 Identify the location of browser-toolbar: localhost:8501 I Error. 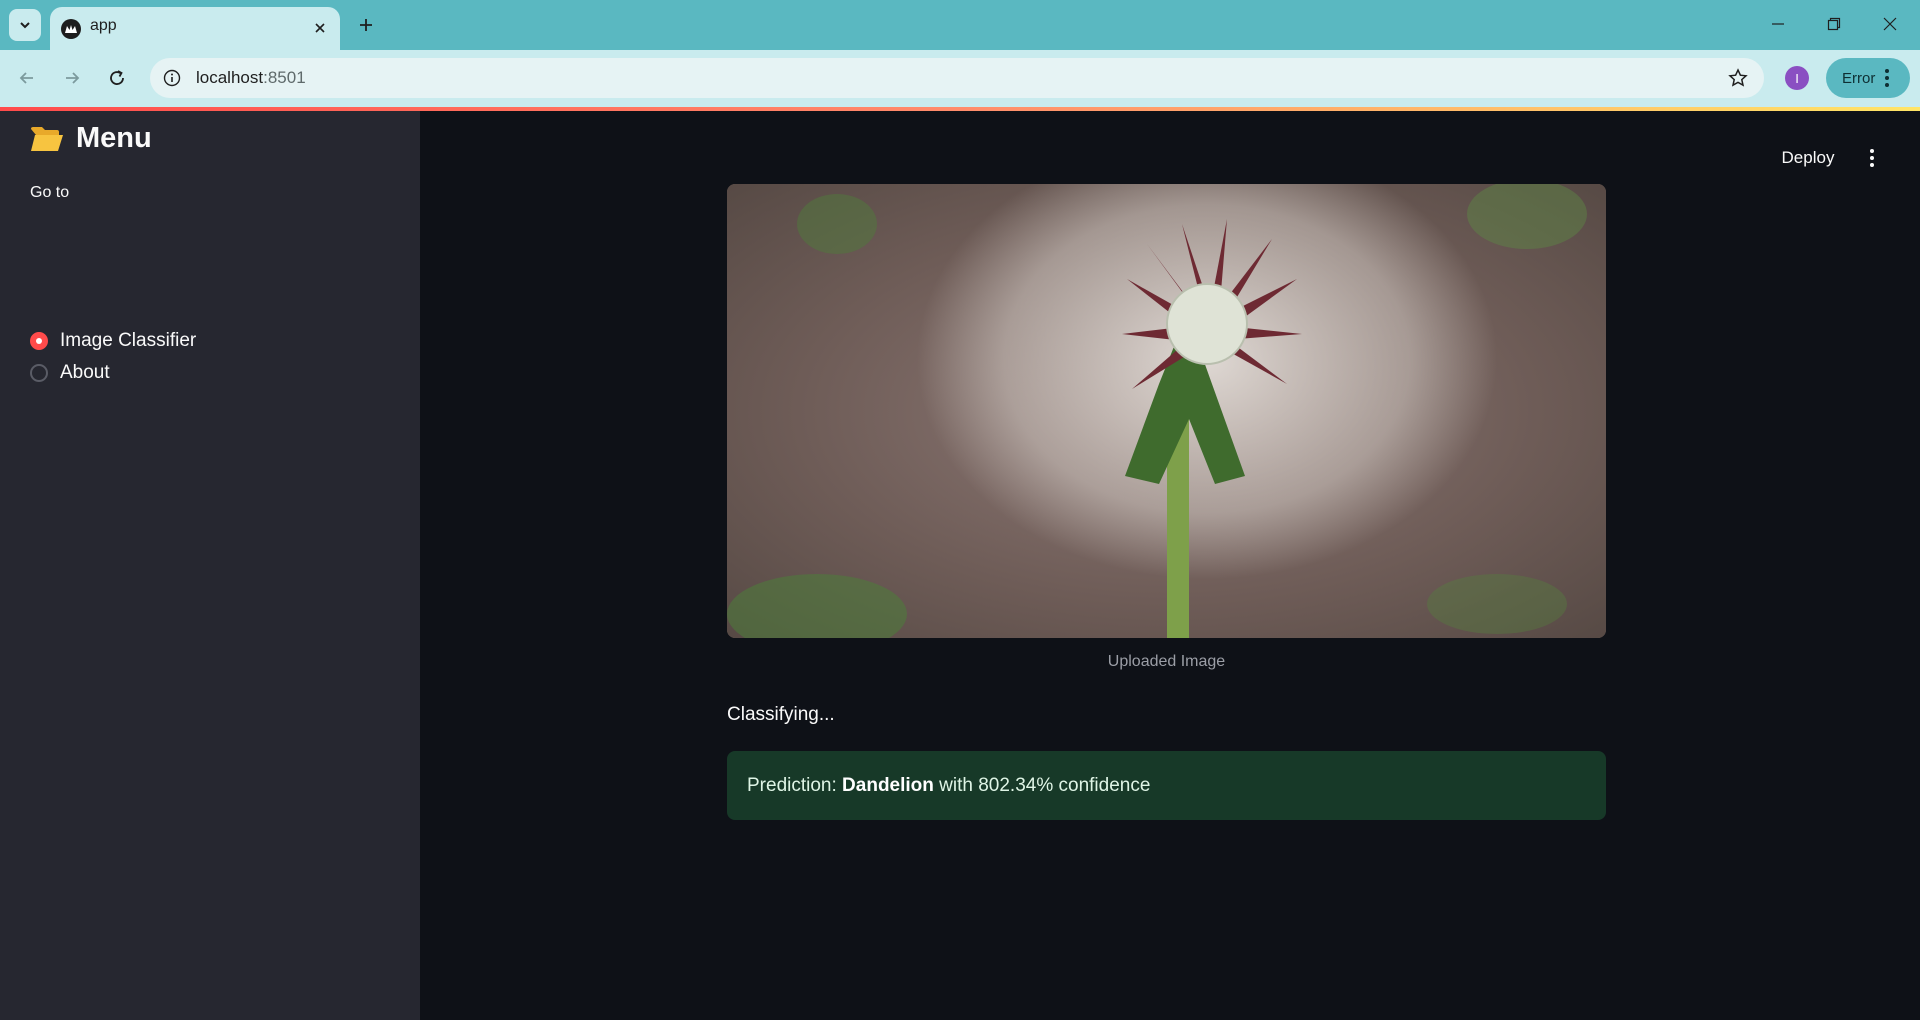
(960, 78).